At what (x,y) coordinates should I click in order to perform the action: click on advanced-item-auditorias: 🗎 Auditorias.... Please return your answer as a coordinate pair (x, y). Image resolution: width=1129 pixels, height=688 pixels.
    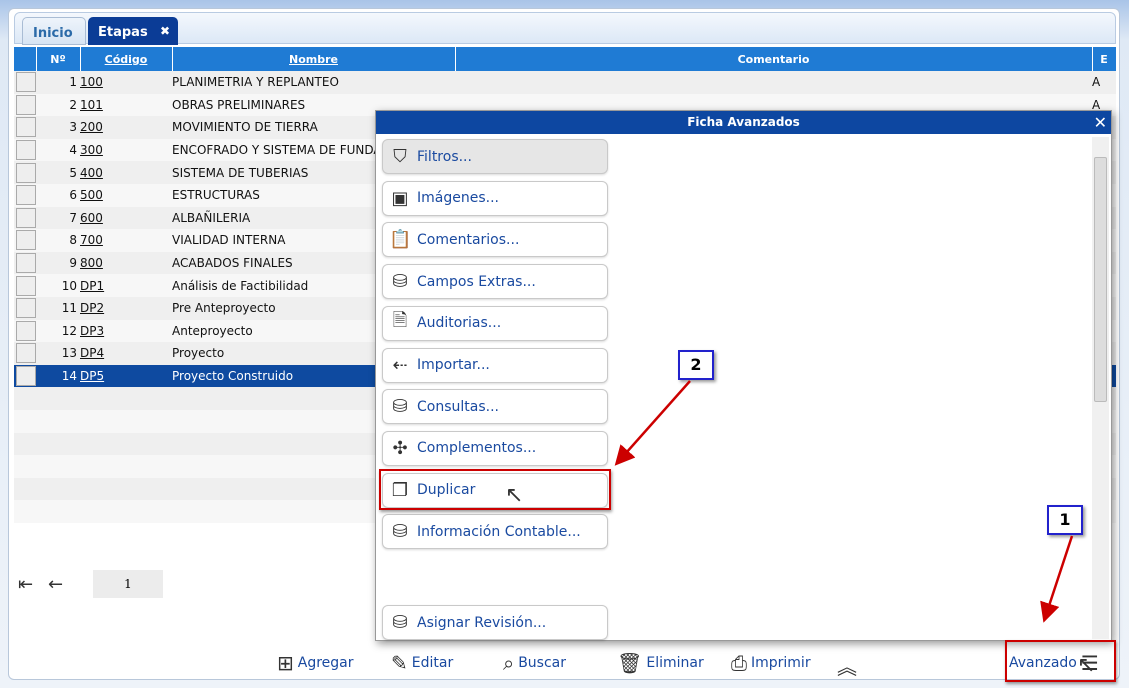
    Looking at the image, I should click on (495, 323).